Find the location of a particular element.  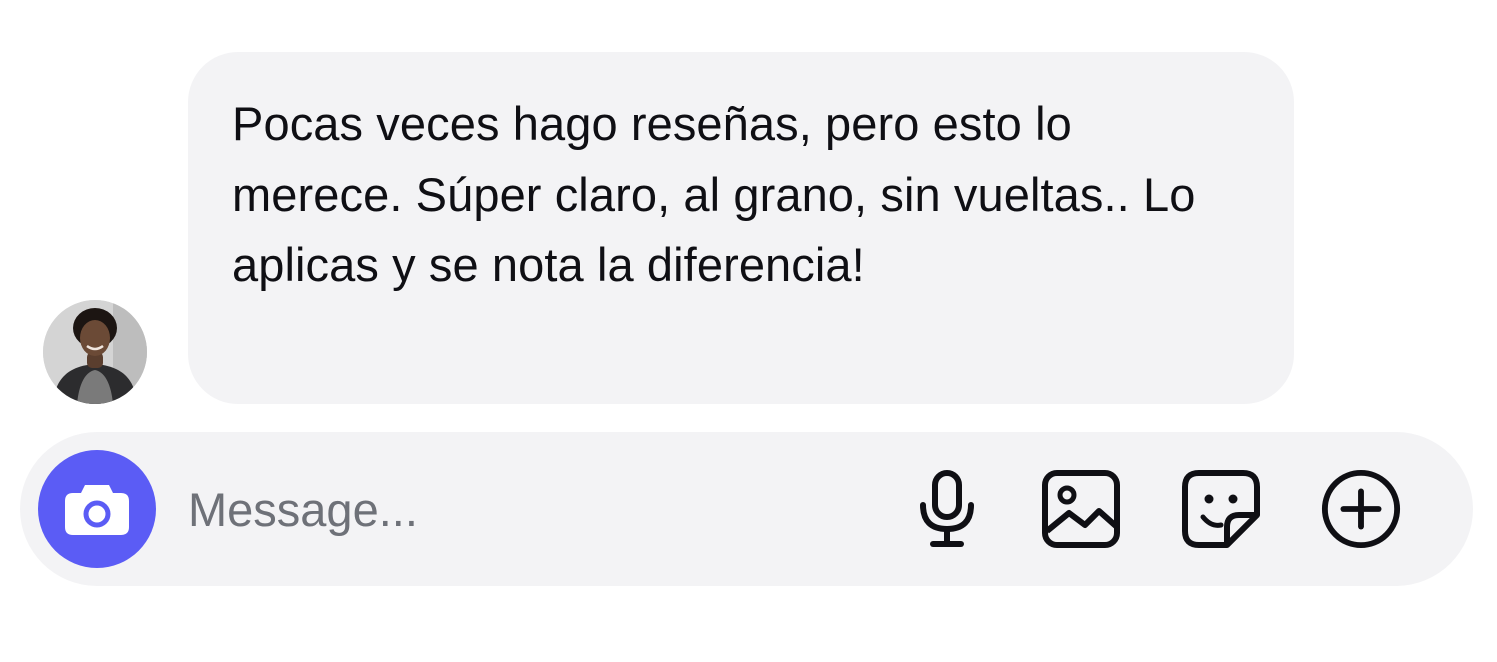

sticker-icon is located at coordinates (1221, 509).